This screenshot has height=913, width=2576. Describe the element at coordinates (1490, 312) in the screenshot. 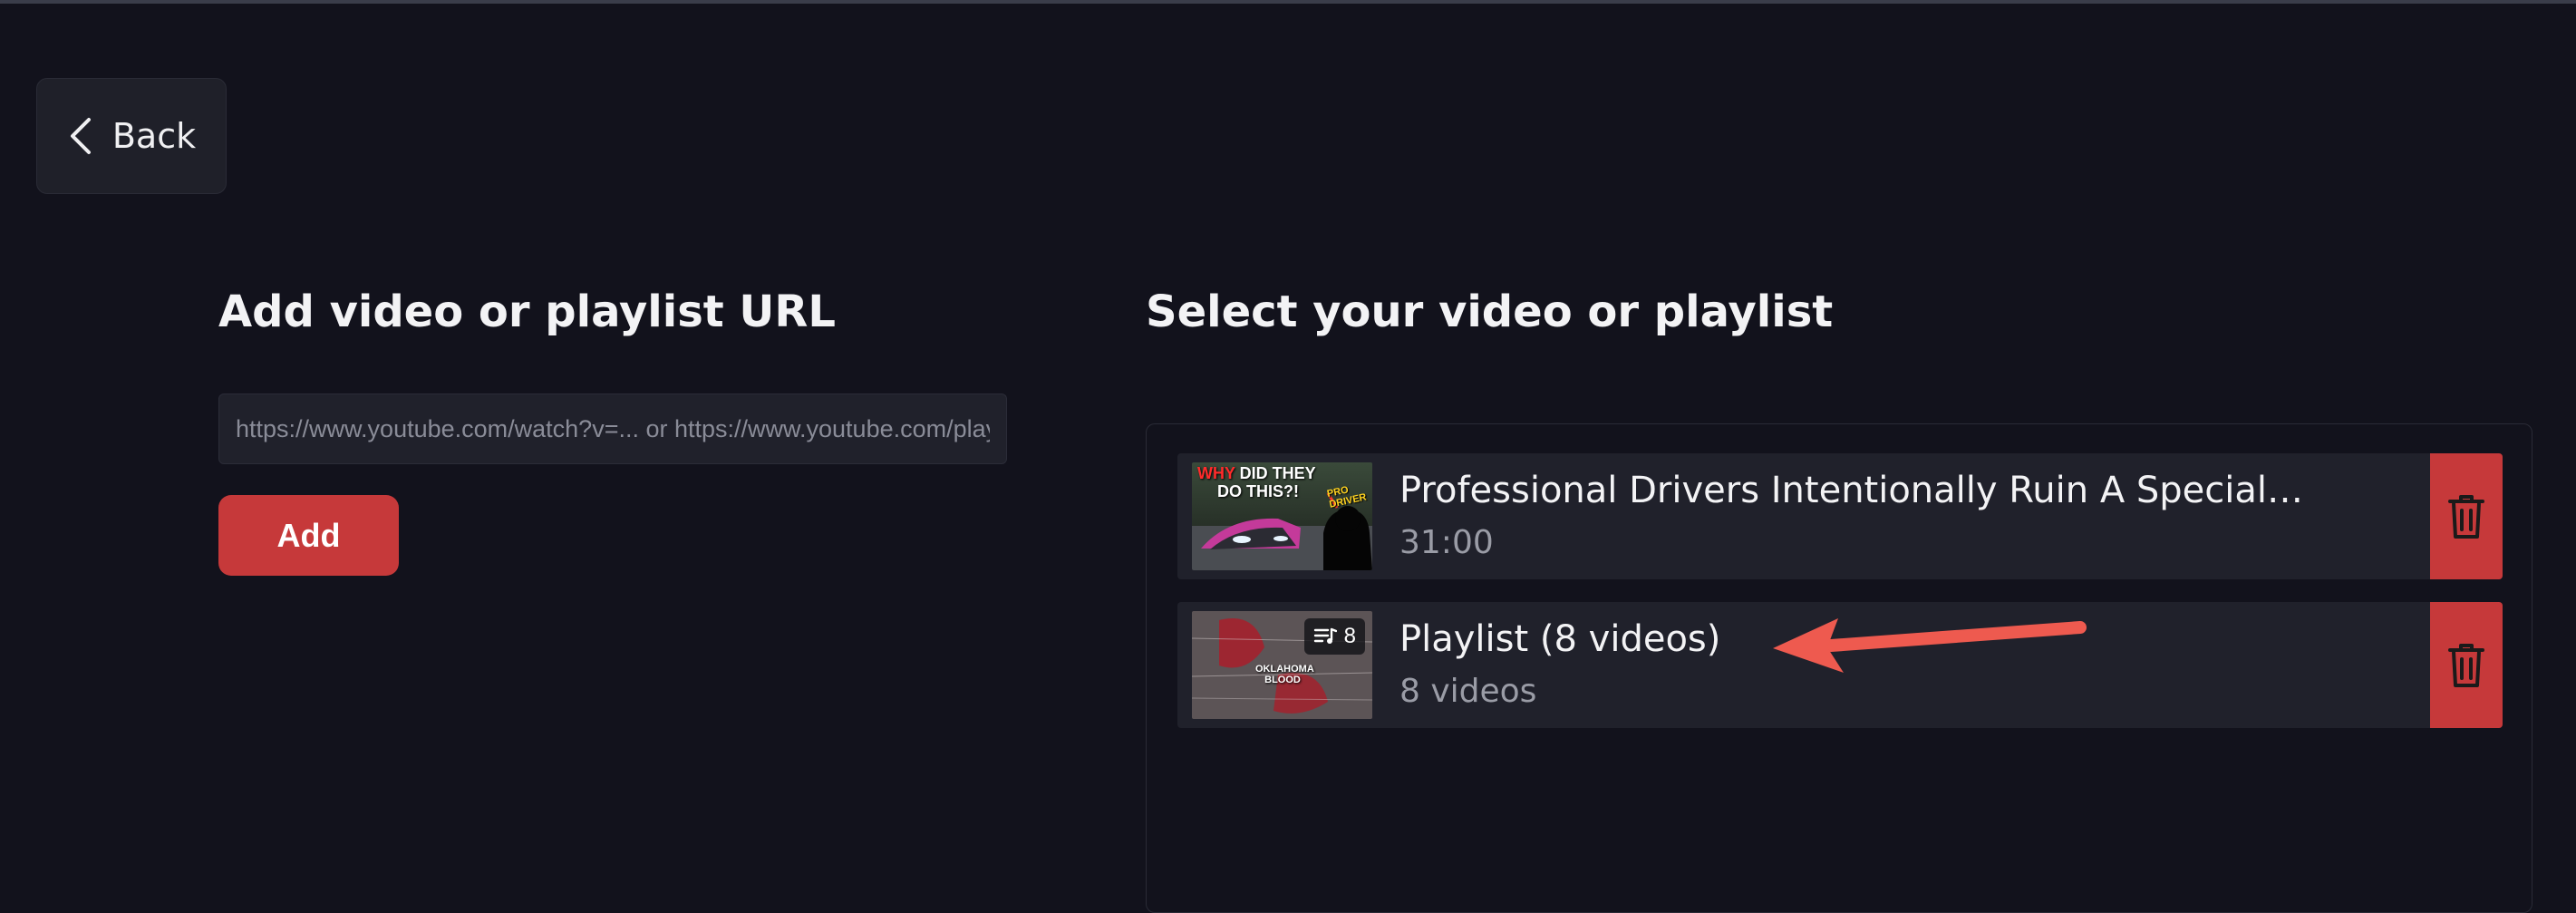

I see `select-heading: Select your video or playlist` at that location.